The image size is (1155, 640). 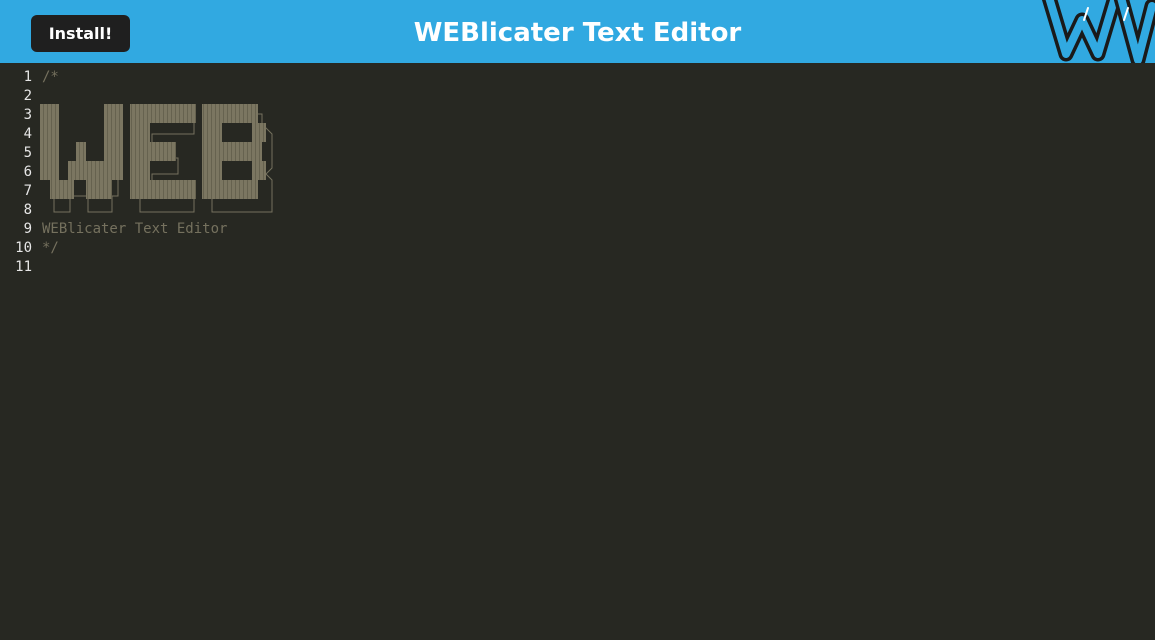 I want to click on app-title: WEBlicater Text Editor, so click(x=577, y=33).